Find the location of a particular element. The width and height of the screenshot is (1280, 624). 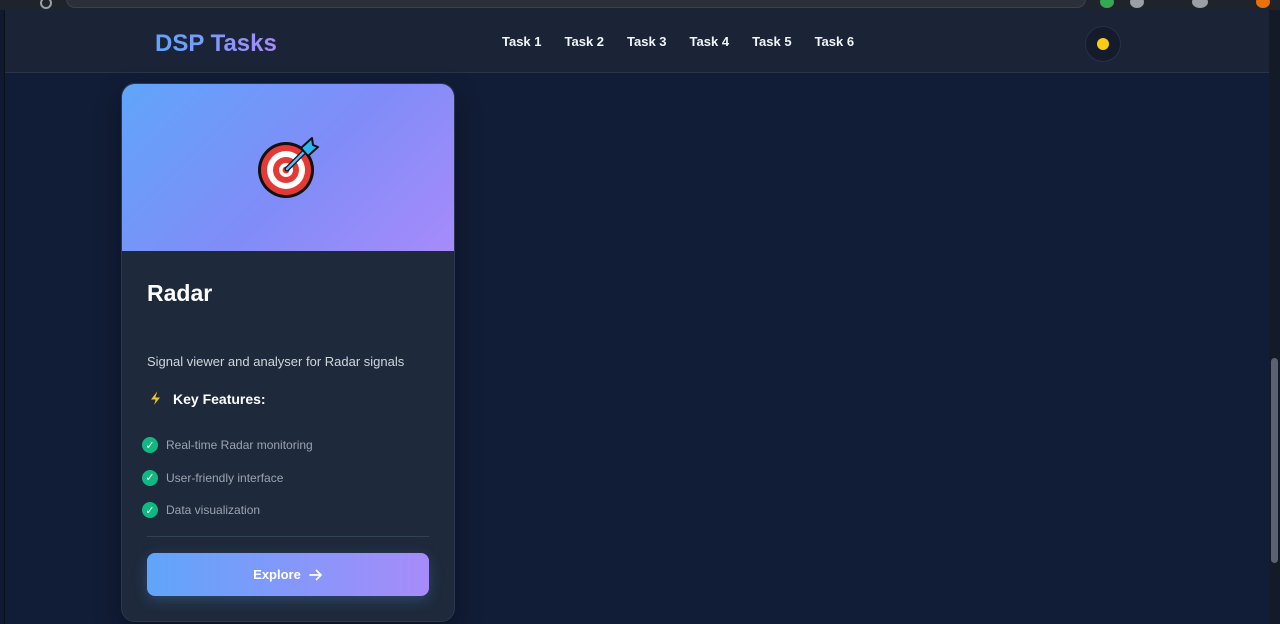

browser-toolbar is located at coordinates (640, 5).